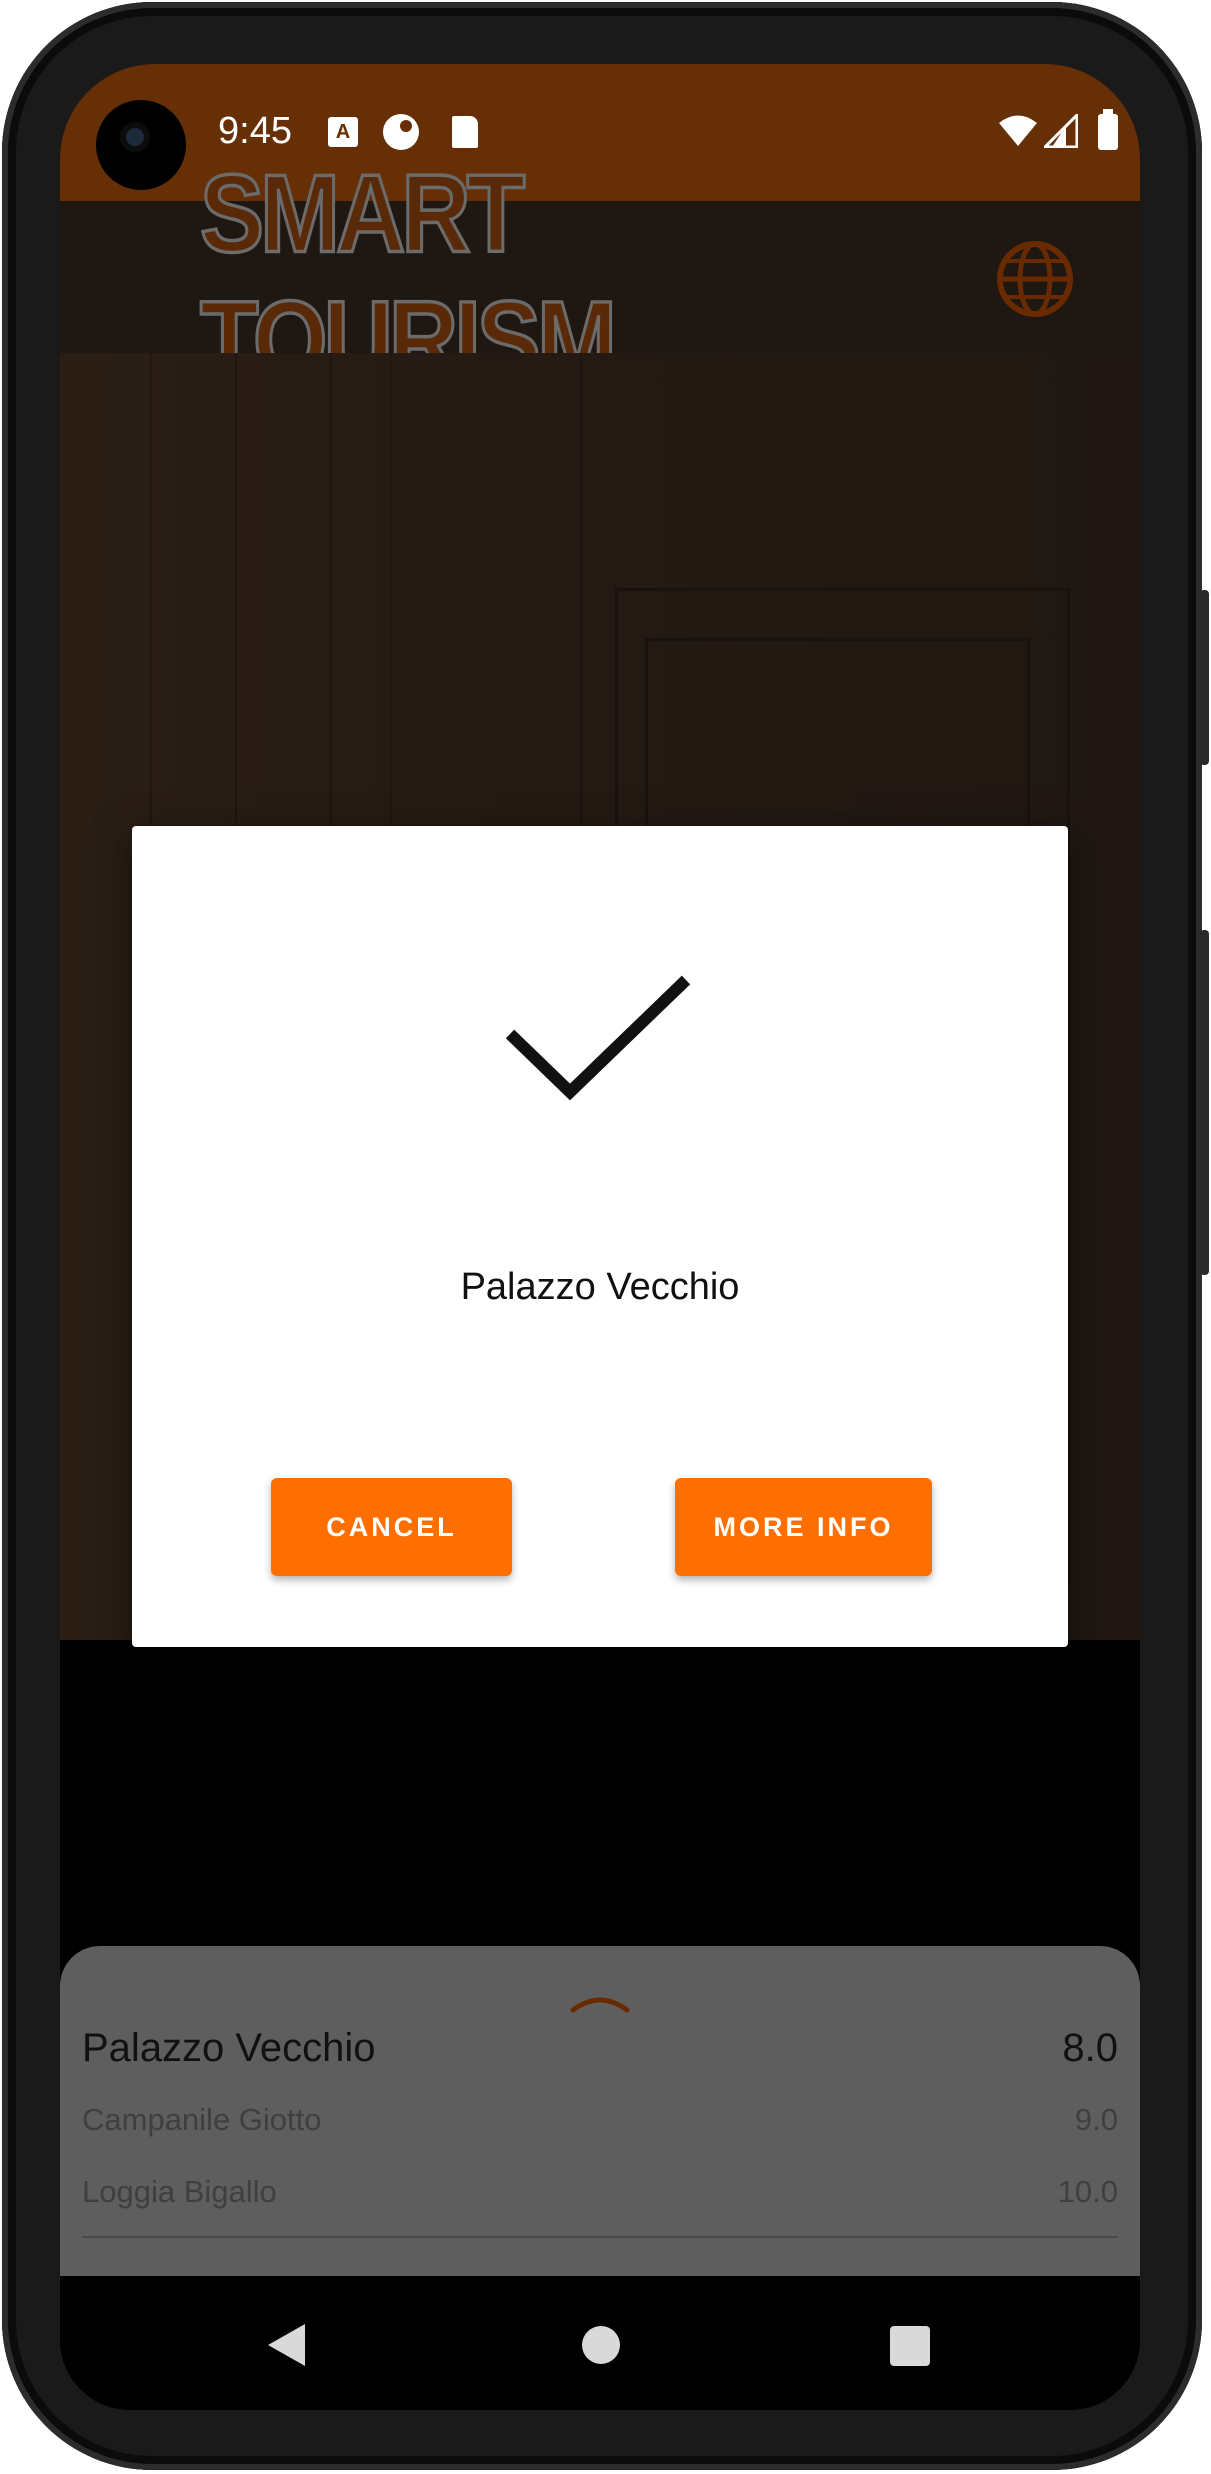 The image size is (1211, 2474). I want to click on home-icon, so click(601, 2345).